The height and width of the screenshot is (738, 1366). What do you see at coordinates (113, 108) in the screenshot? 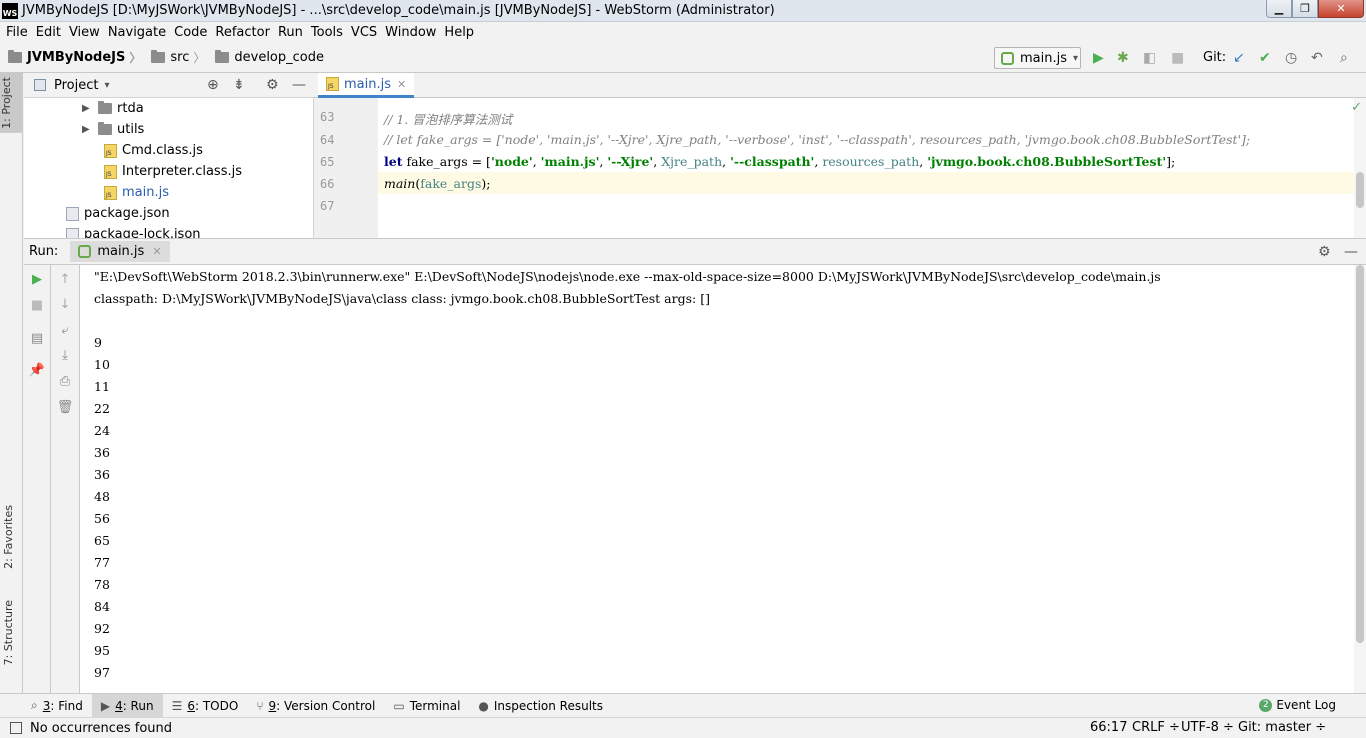
I see `tree-item-rtda: ▶ rtda` at bounding box center [113, 108].